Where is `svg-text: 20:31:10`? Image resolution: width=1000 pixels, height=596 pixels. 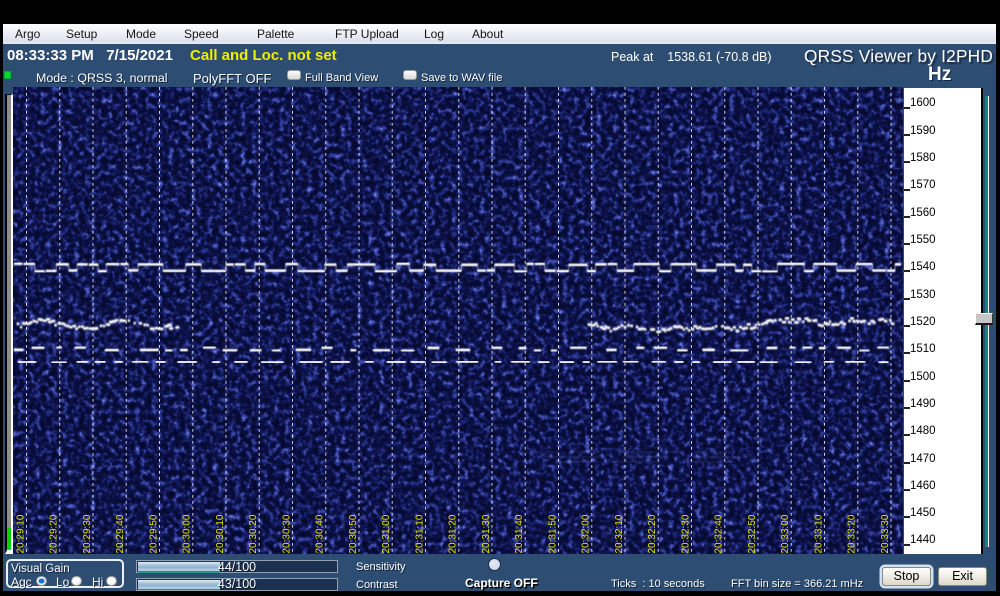
svg-text: 20:31:10 is located at coordinates (419, 533).